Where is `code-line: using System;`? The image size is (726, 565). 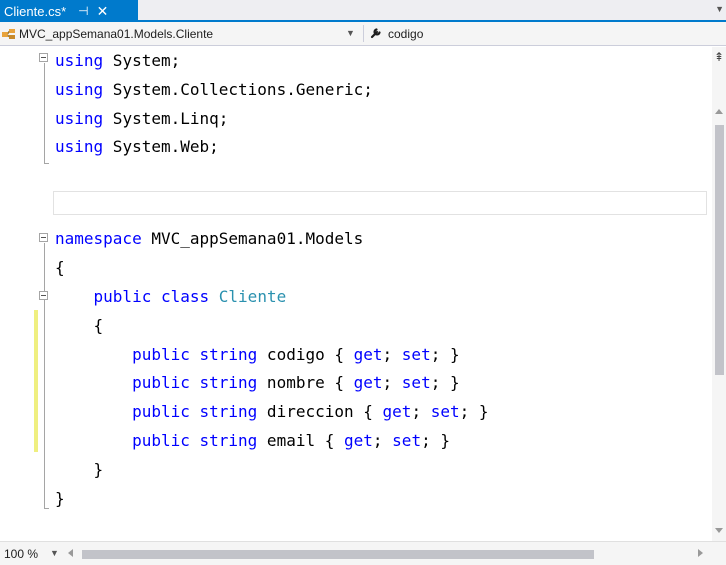
code-line: using System; is located at coordinates (117, 61).